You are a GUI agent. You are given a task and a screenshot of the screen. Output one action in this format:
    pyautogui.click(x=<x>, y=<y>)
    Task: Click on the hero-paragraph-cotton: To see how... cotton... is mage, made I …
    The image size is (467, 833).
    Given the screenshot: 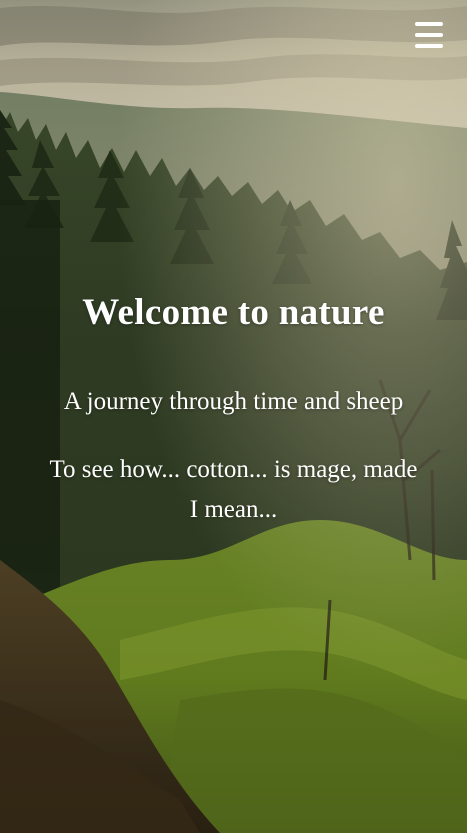 What is the action you would take?
    pyautogui.click(x=233, y=489)
    